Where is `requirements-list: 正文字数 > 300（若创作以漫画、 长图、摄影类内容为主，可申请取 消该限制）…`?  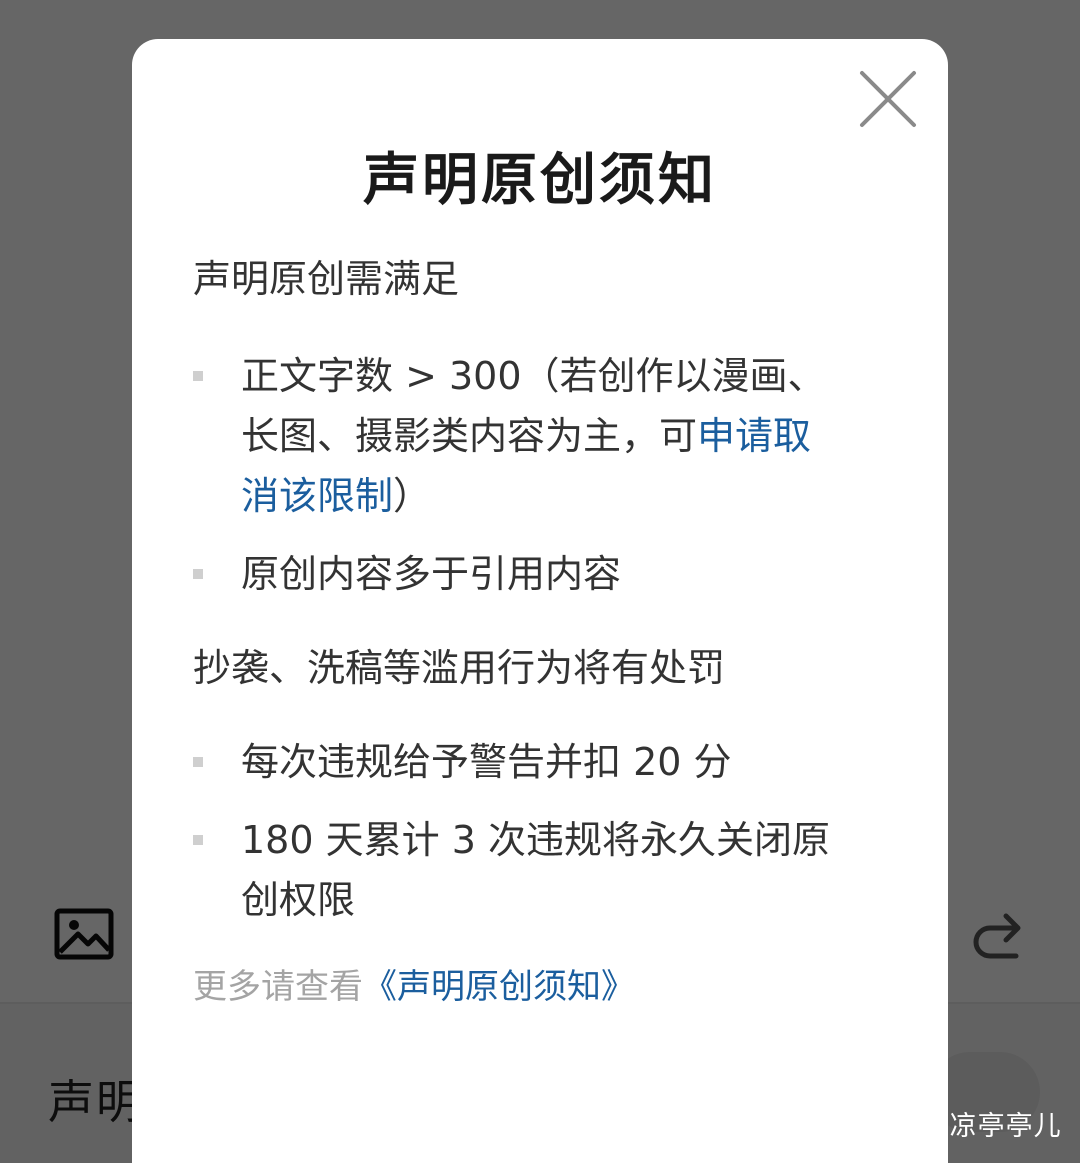 requirements-list: 正文字数 > 300（若创作以漫画、 长图、摄影类内容为主，可申请取 消该限制）… is located at coordinates (543, 475).